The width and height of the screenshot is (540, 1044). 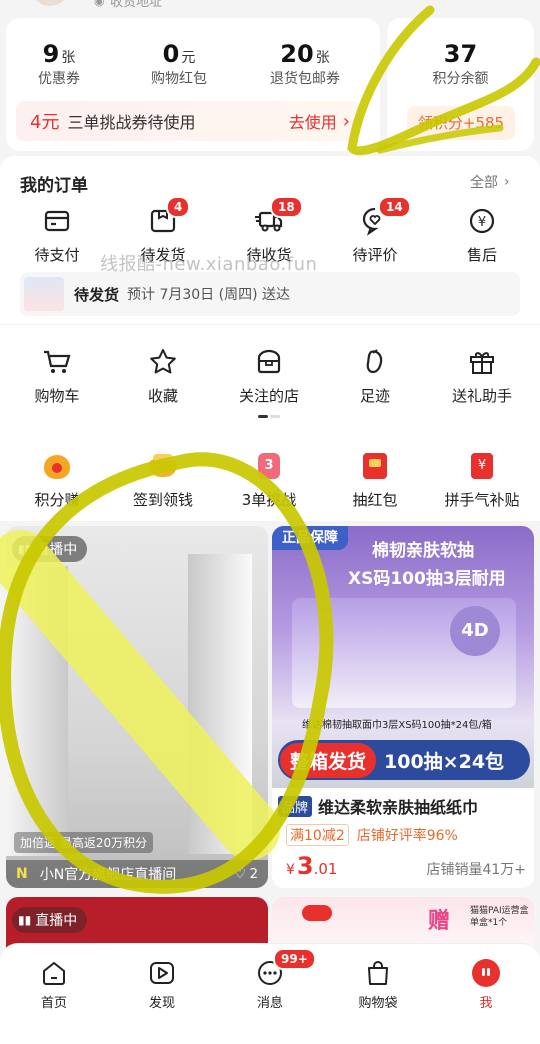 I want to click on badge: 18, so click(x=286, y=207).